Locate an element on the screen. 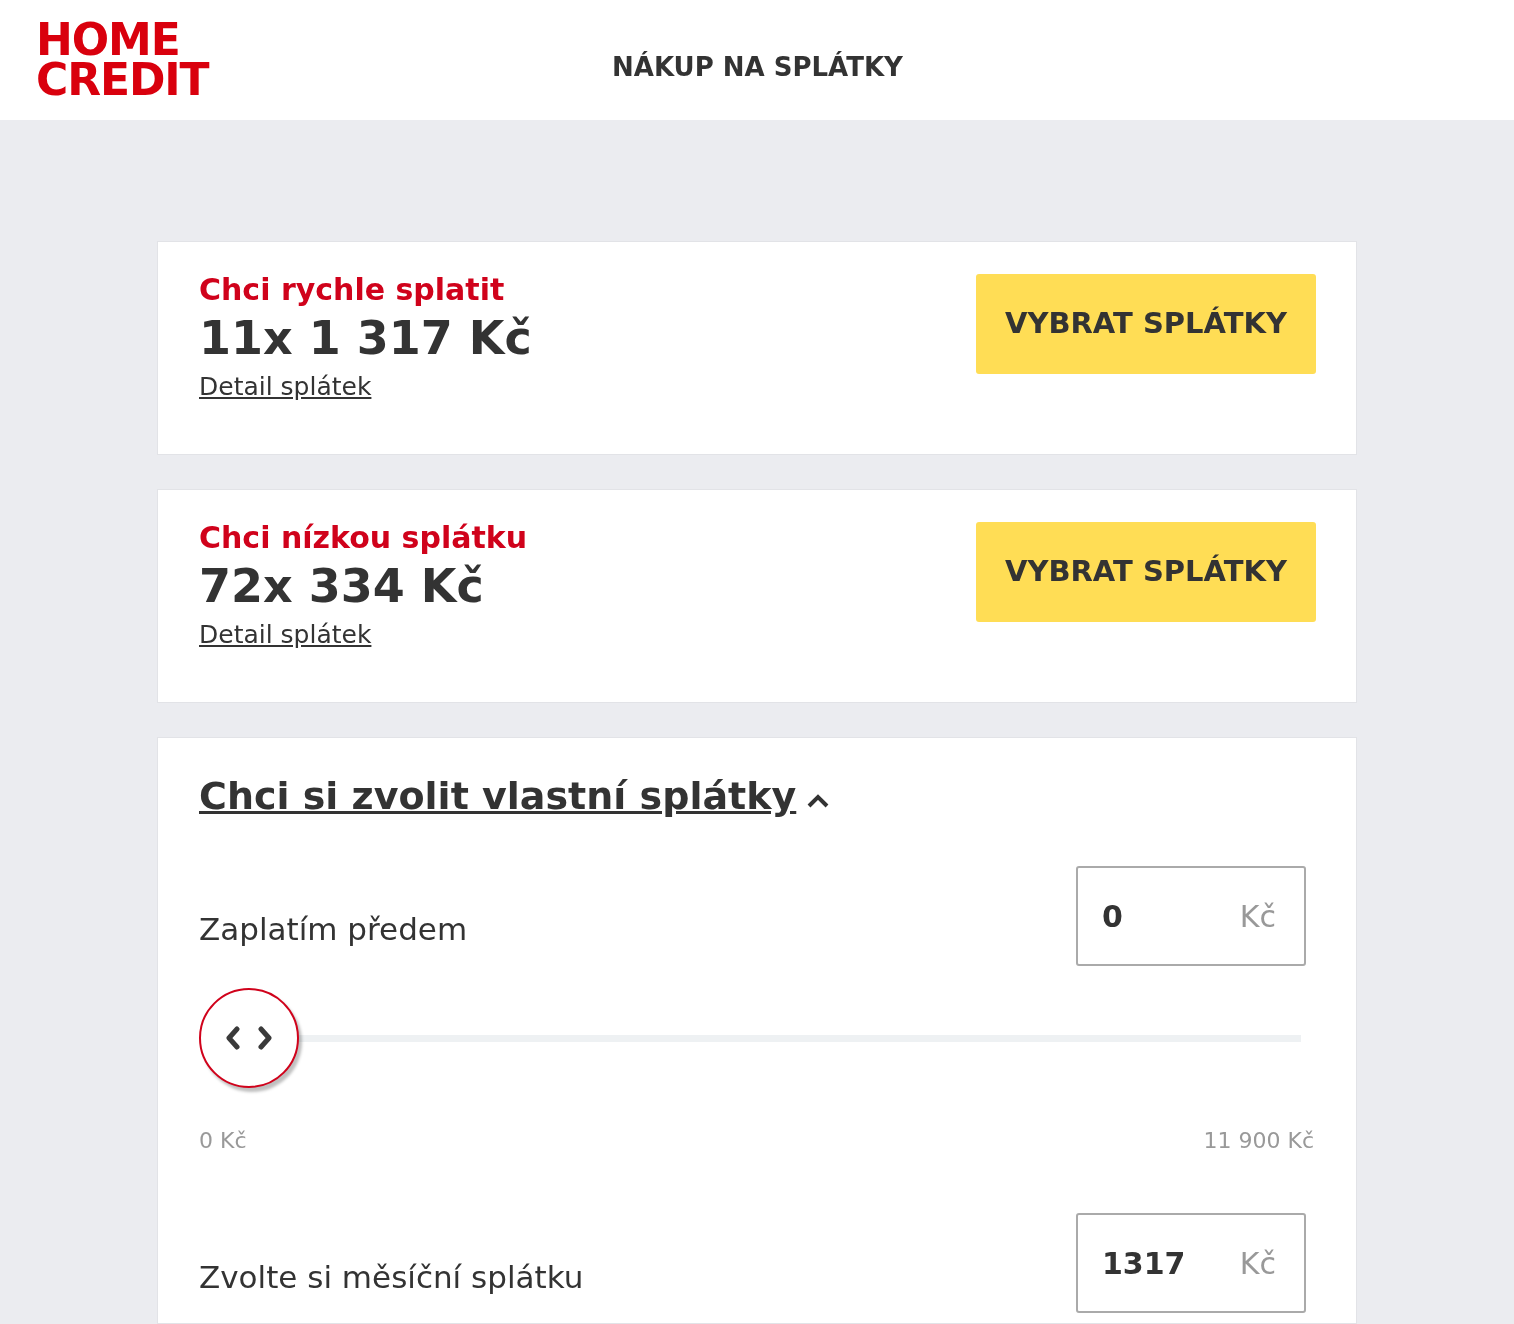 The image size is (1514, 1324). custom-toggle-link: Chci si zvolit vlastní splátky is located at coordinates (498, 796).